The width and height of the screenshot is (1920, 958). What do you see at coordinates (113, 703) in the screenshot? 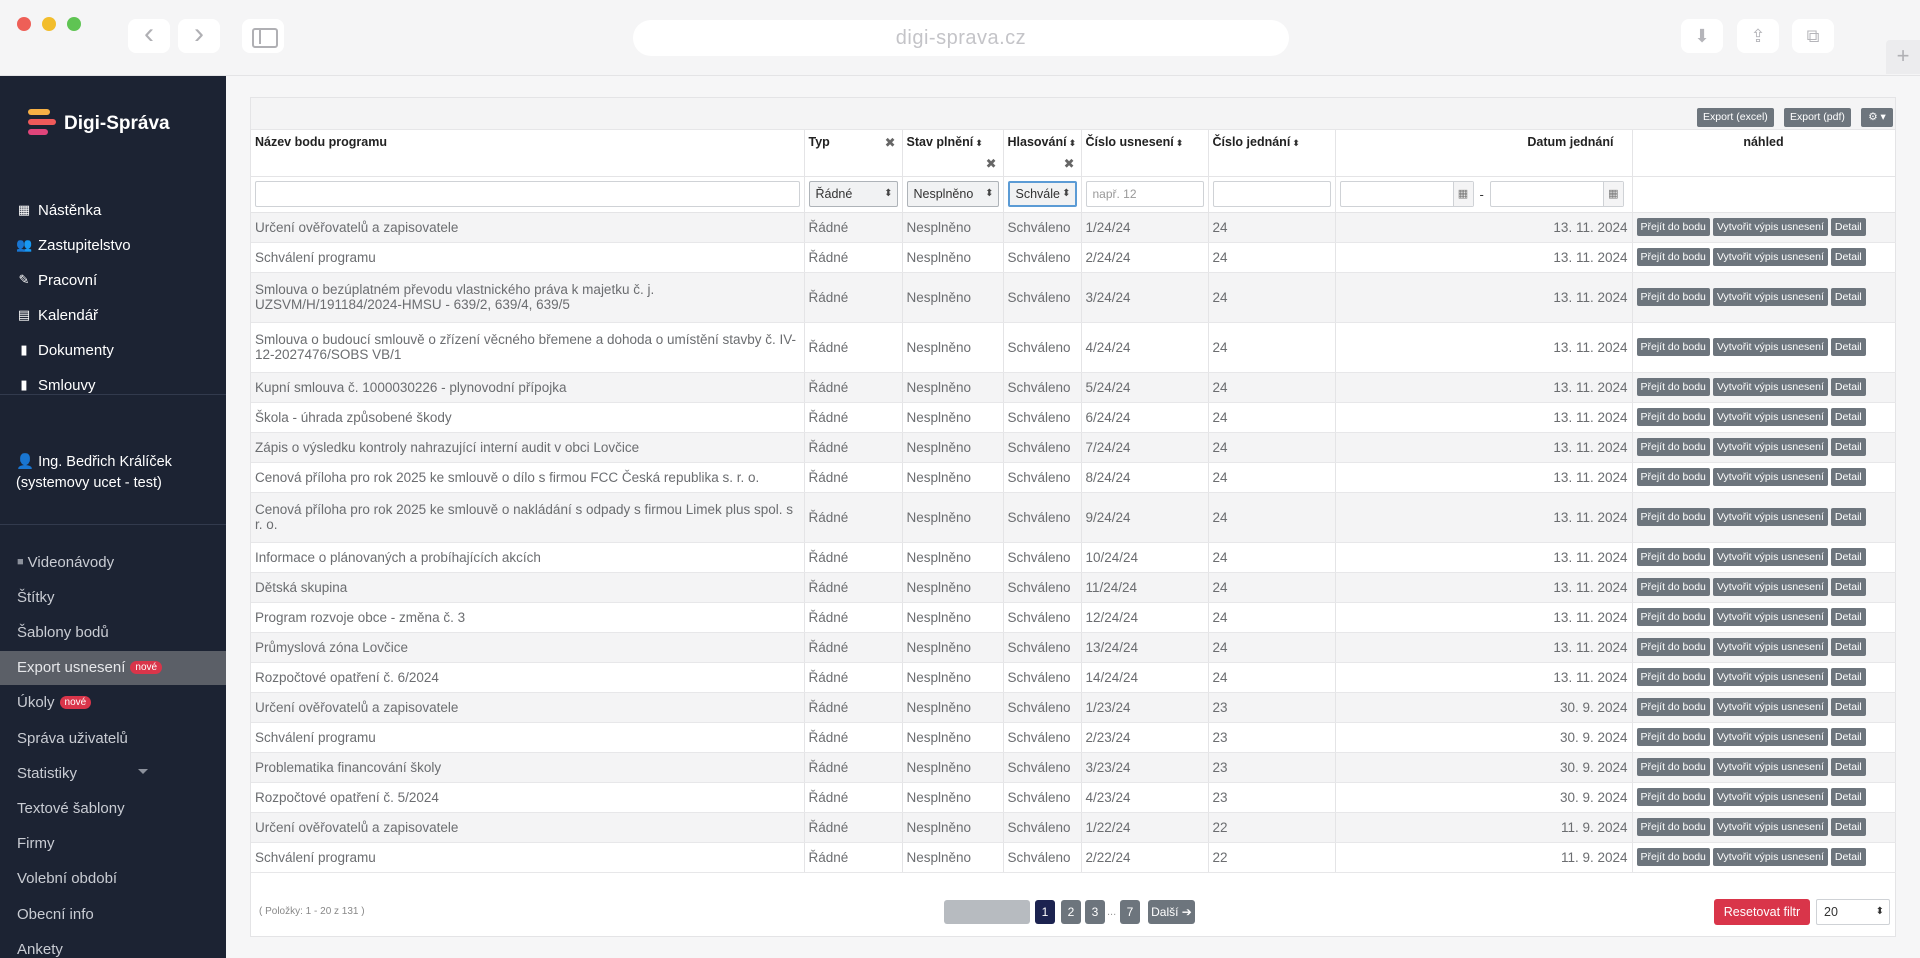
I see `sidebar-link-4: Úkoly nové` at bounding box center [113, 703].